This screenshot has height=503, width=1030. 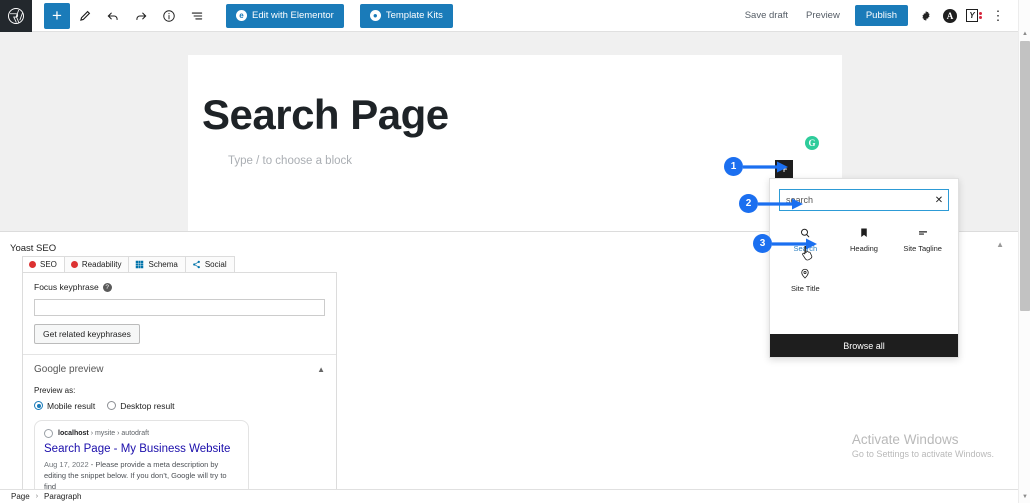 I want to click on toolbar-left-tools: + e Edit with Elementor ● Template Kits, so click(x=242, y=15).